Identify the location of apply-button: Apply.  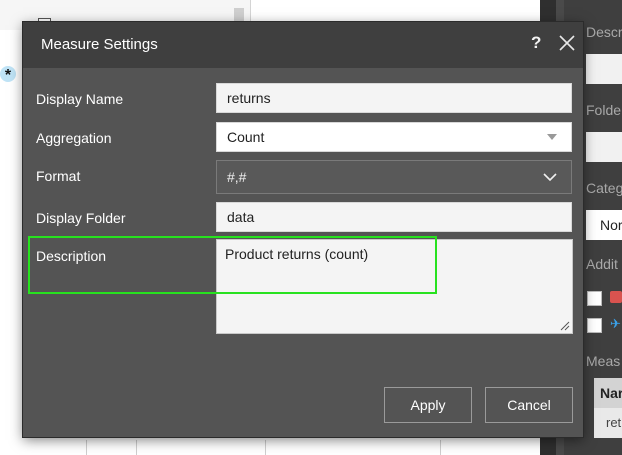
(428, 405).